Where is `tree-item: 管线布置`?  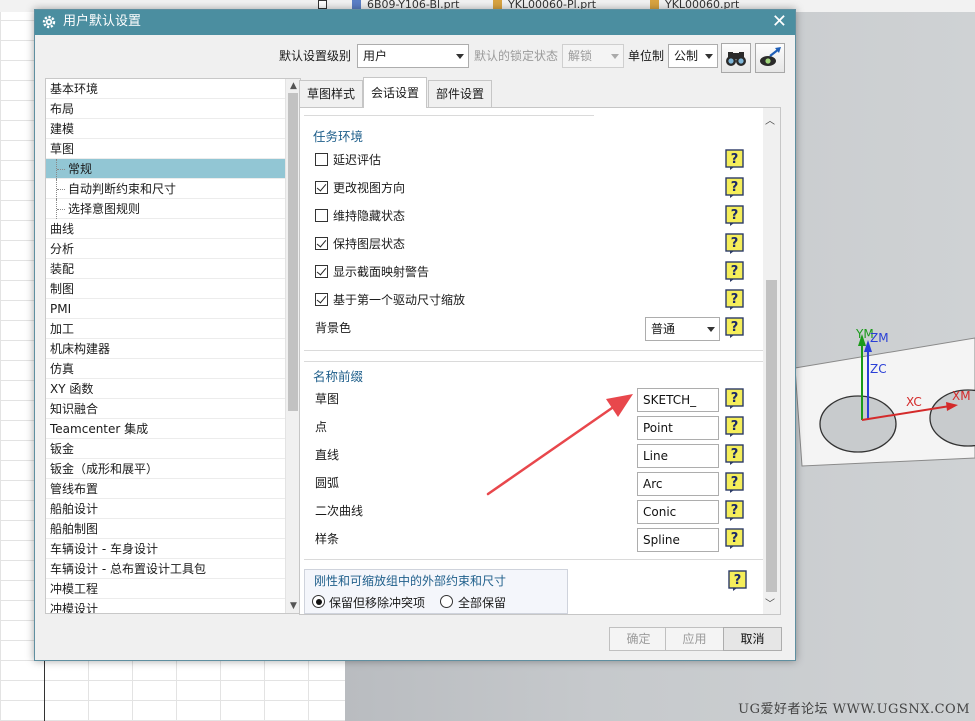
tree-item: 管线布置 is located at coordinates (166, 489).